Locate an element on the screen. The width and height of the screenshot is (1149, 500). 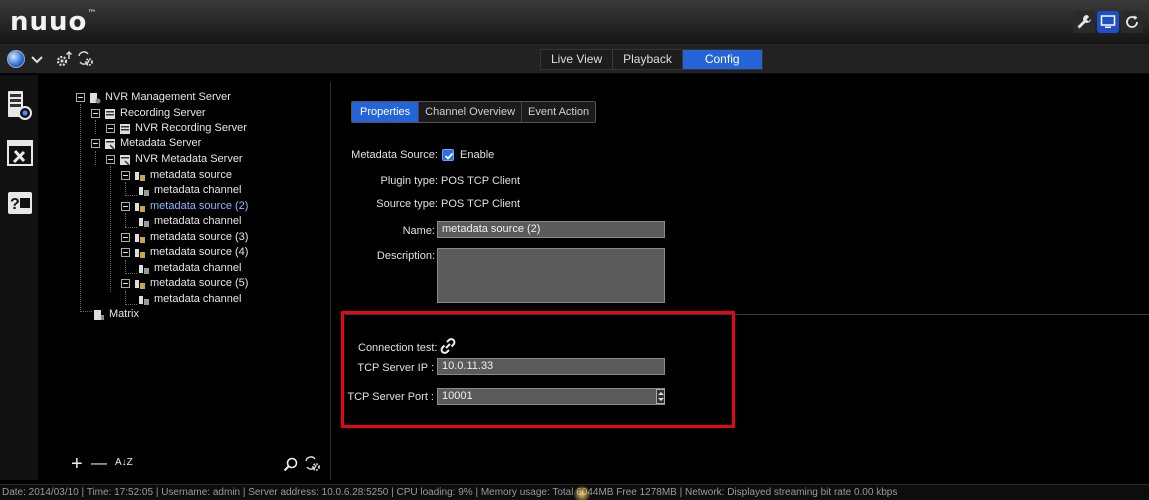
enable-checkbox is located at coordinates (448, 155).